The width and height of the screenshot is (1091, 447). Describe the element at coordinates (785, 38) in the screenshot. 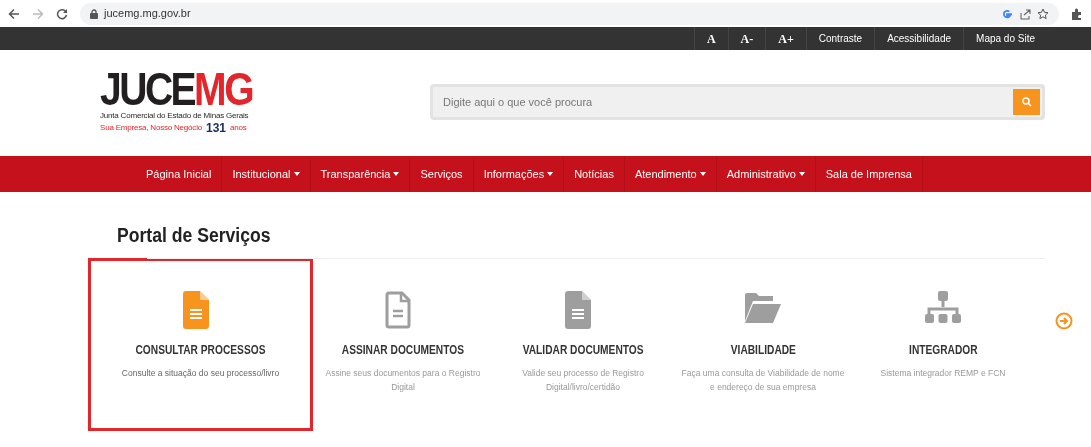

I see `font-size-button: A+` at that location.